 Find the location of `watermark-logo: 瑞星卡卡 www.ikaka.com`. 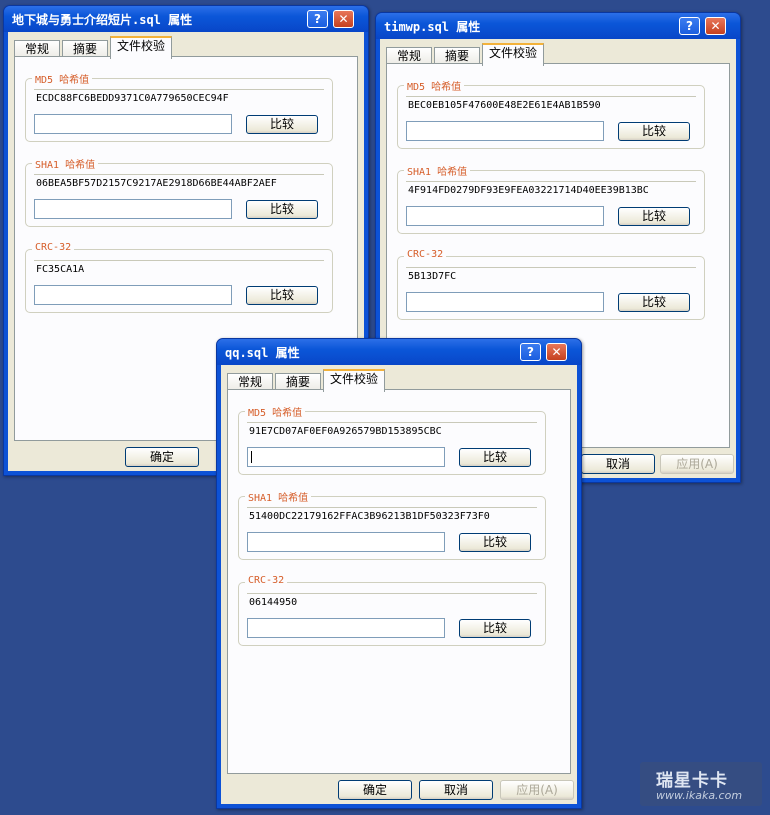

watermark-logo: 瑞星卡卡 www.ikaka.com is located at coordinates (701, 784).